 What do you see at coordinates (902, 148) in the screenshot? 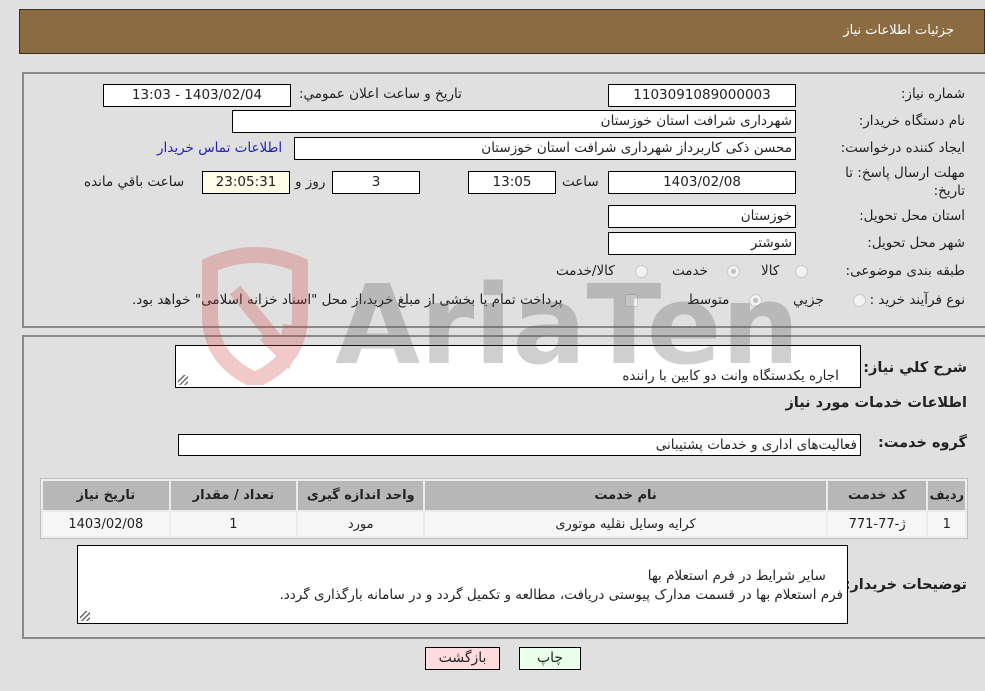
I see `creator-label: ایجاد کننده درخواست:` at bounding box center [902, 148].